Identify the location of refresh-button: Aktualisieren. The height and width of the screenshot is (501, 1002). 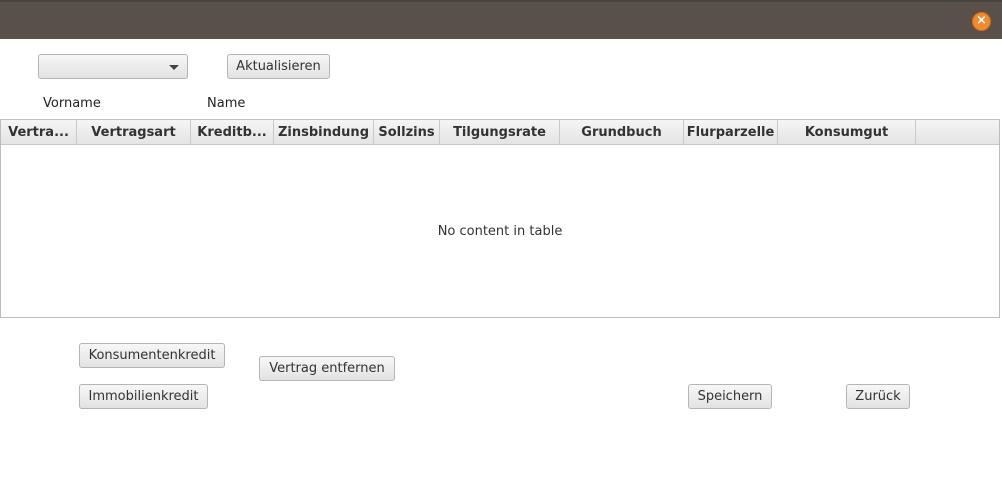
(278, 66).